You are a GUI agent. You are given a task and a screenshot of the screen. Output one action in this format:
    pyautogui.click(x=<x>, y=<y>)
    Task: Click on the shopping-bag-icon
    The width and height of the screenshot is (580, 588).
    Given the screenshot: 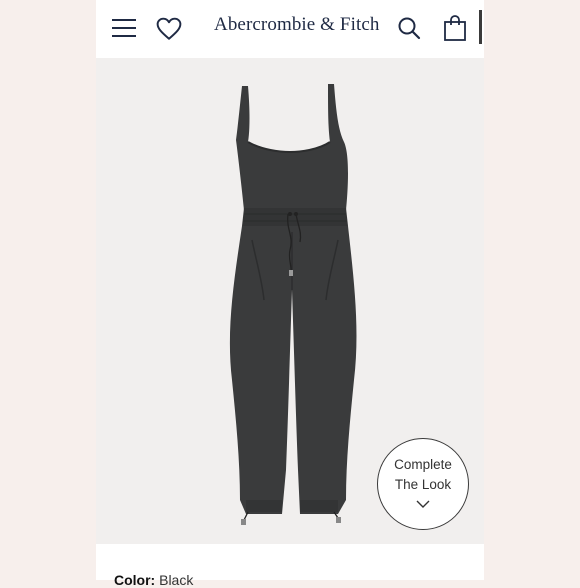 What is the action you would take?
    pyautogui.click(x=455, y=28)
    